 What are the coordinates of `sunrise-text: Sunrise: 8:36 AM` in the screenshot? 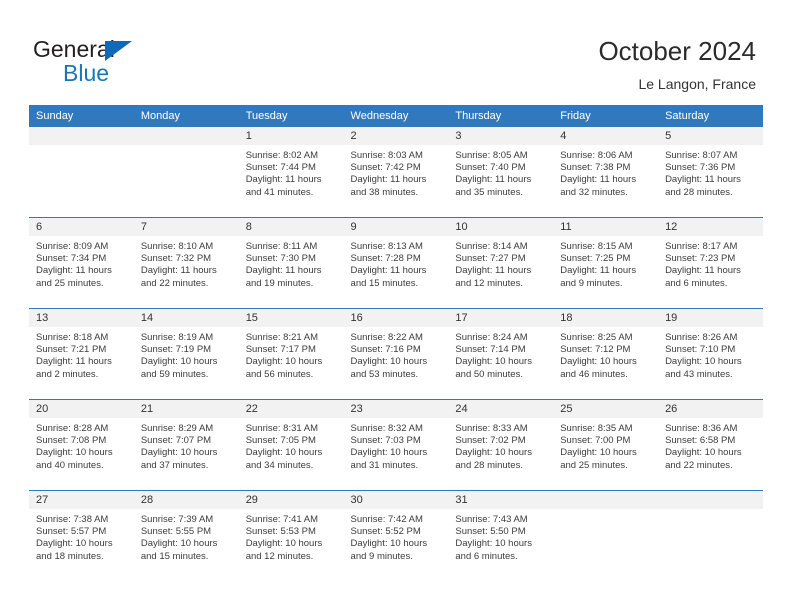 It's located at (701, 428).